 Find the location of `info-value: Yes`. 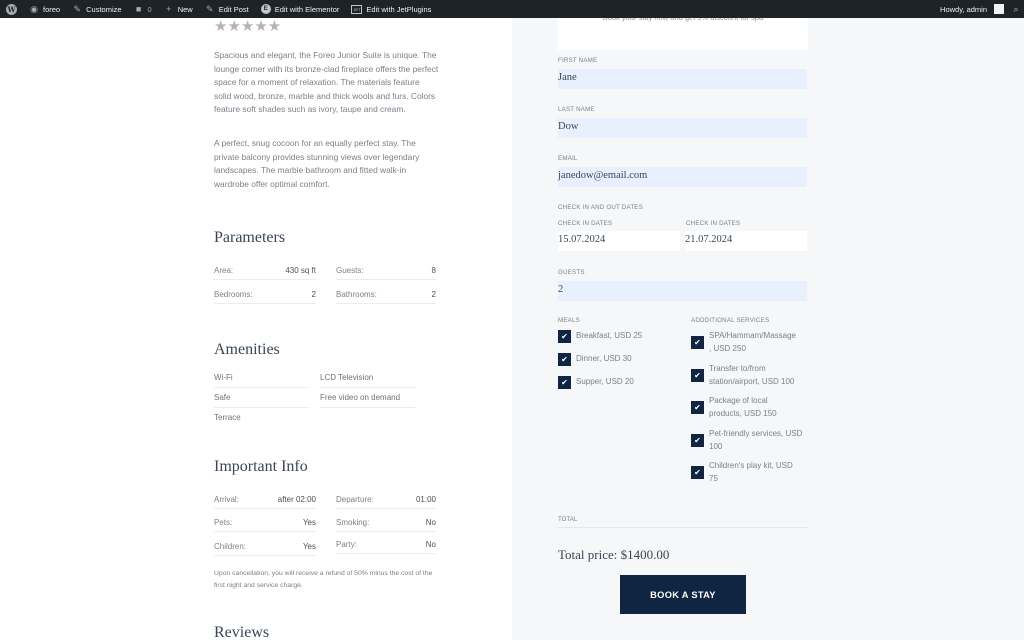

info-value: Yes is located at coordinates (309, 522).